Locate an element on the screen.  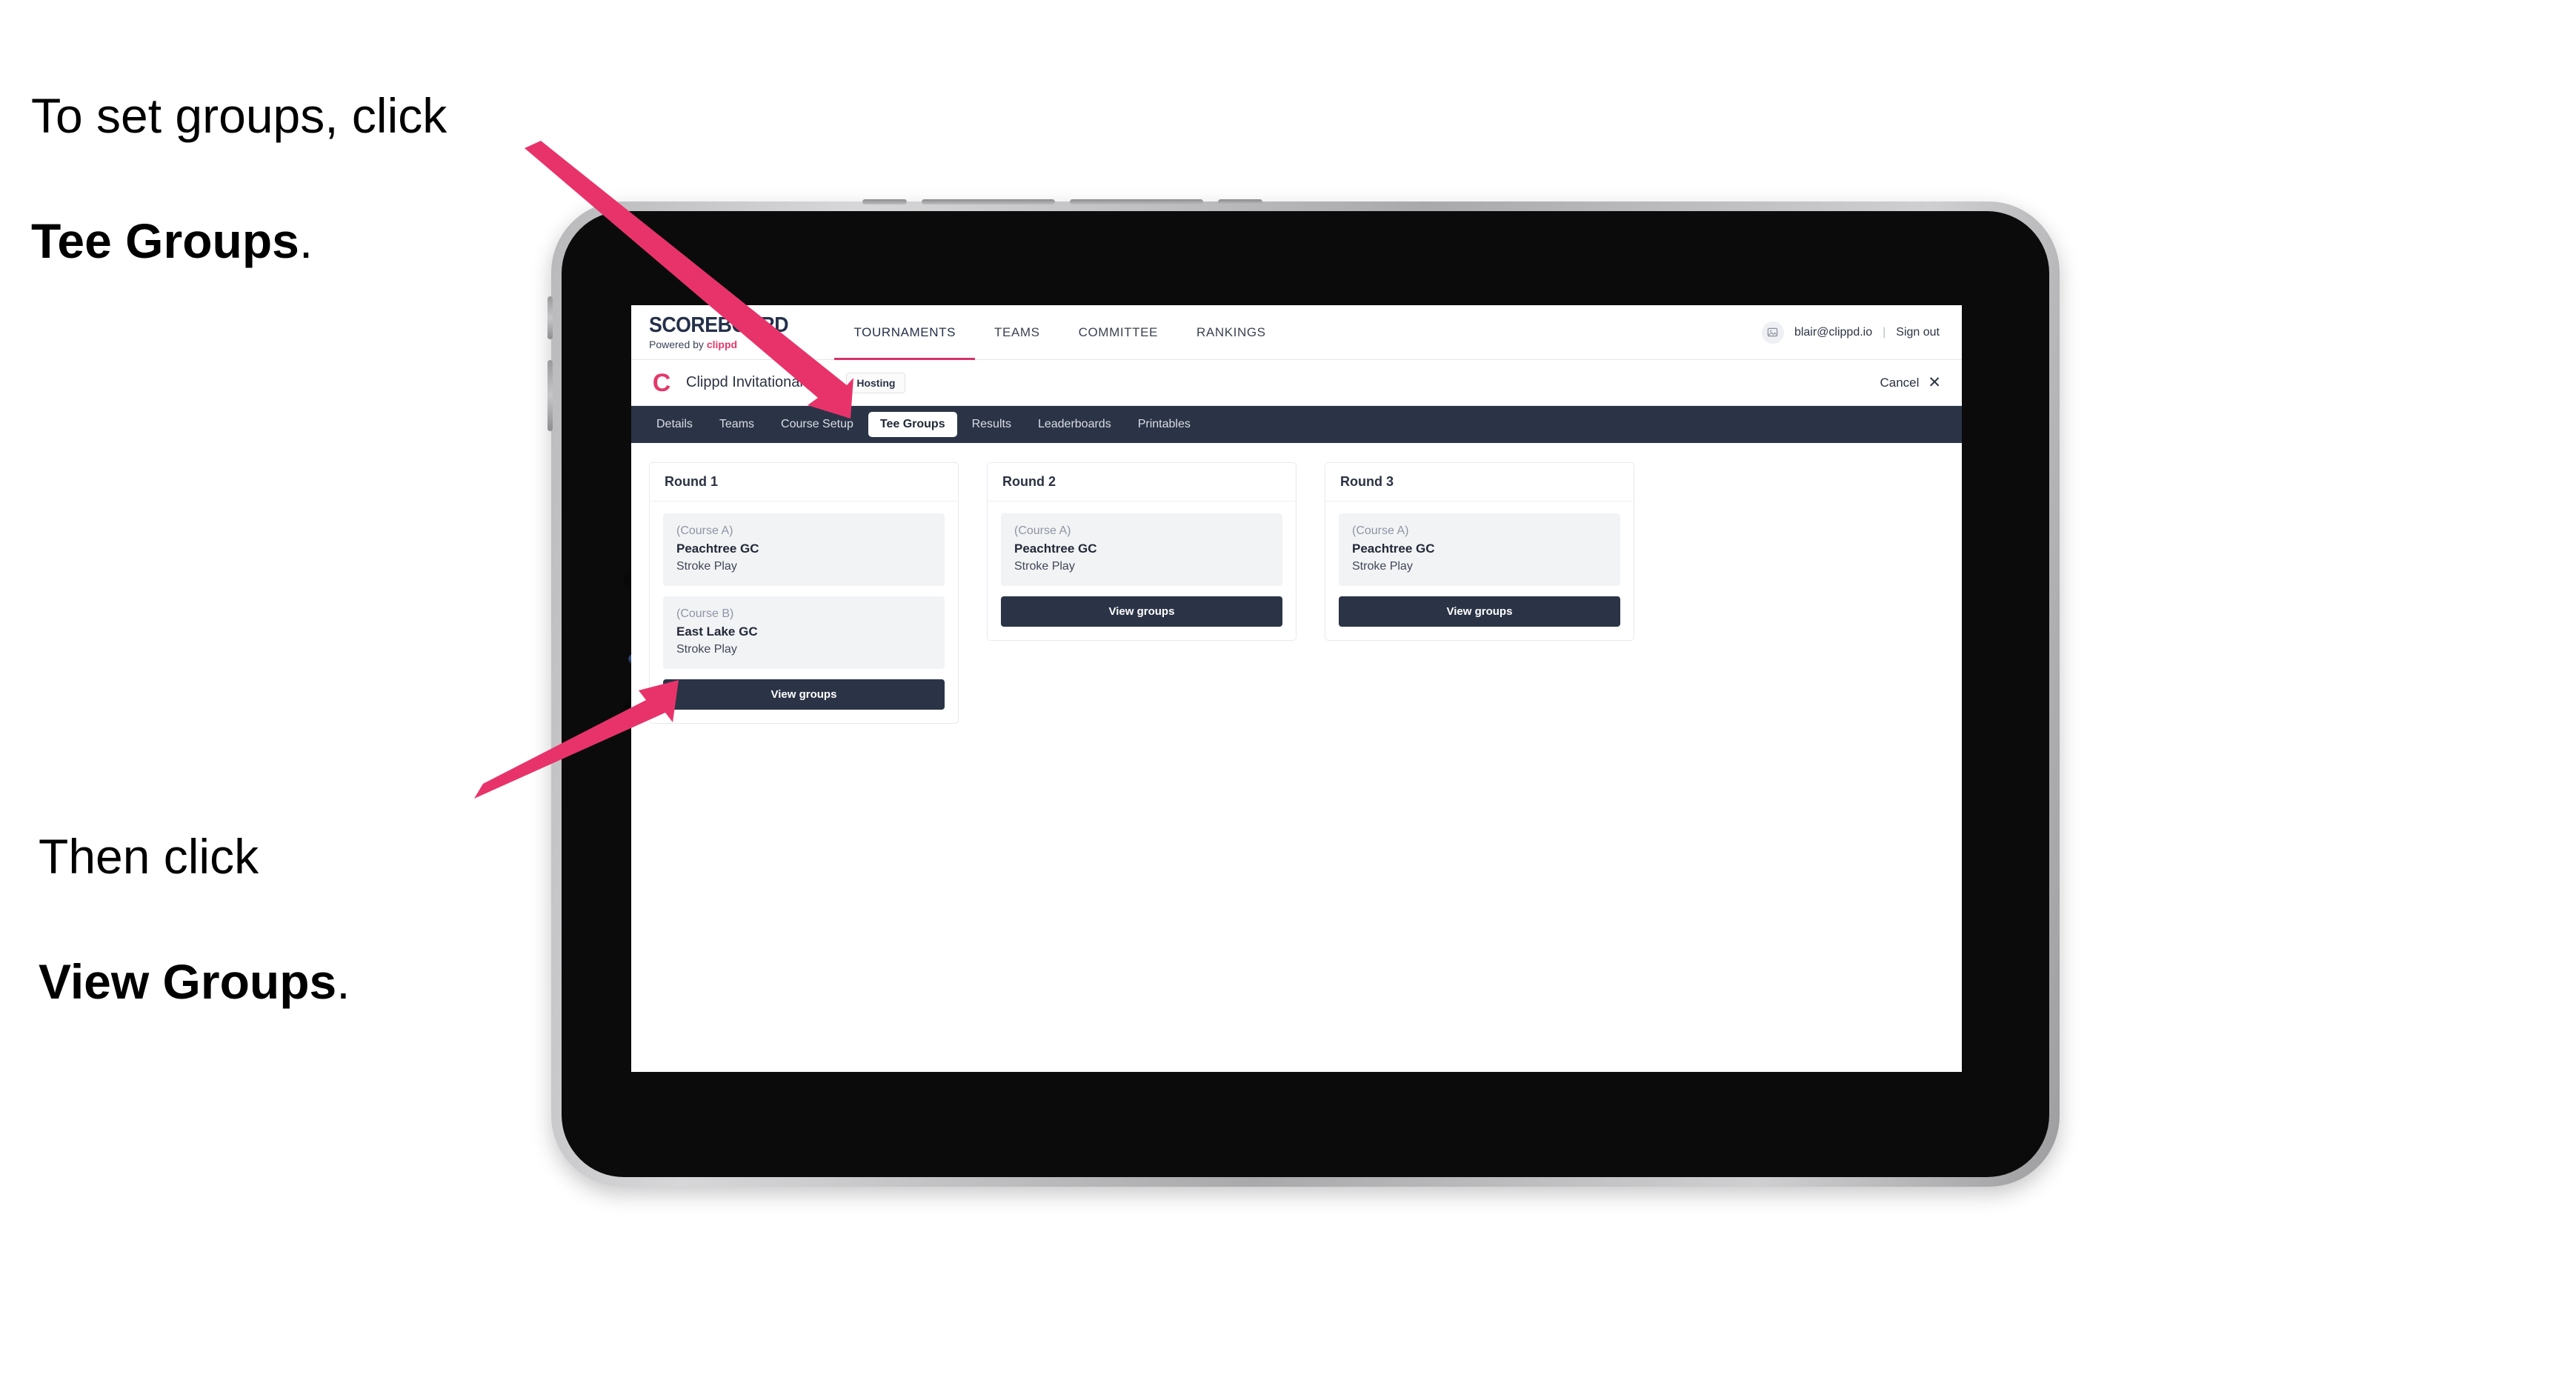
tab-details: Details is located at coordinates (675, 425).